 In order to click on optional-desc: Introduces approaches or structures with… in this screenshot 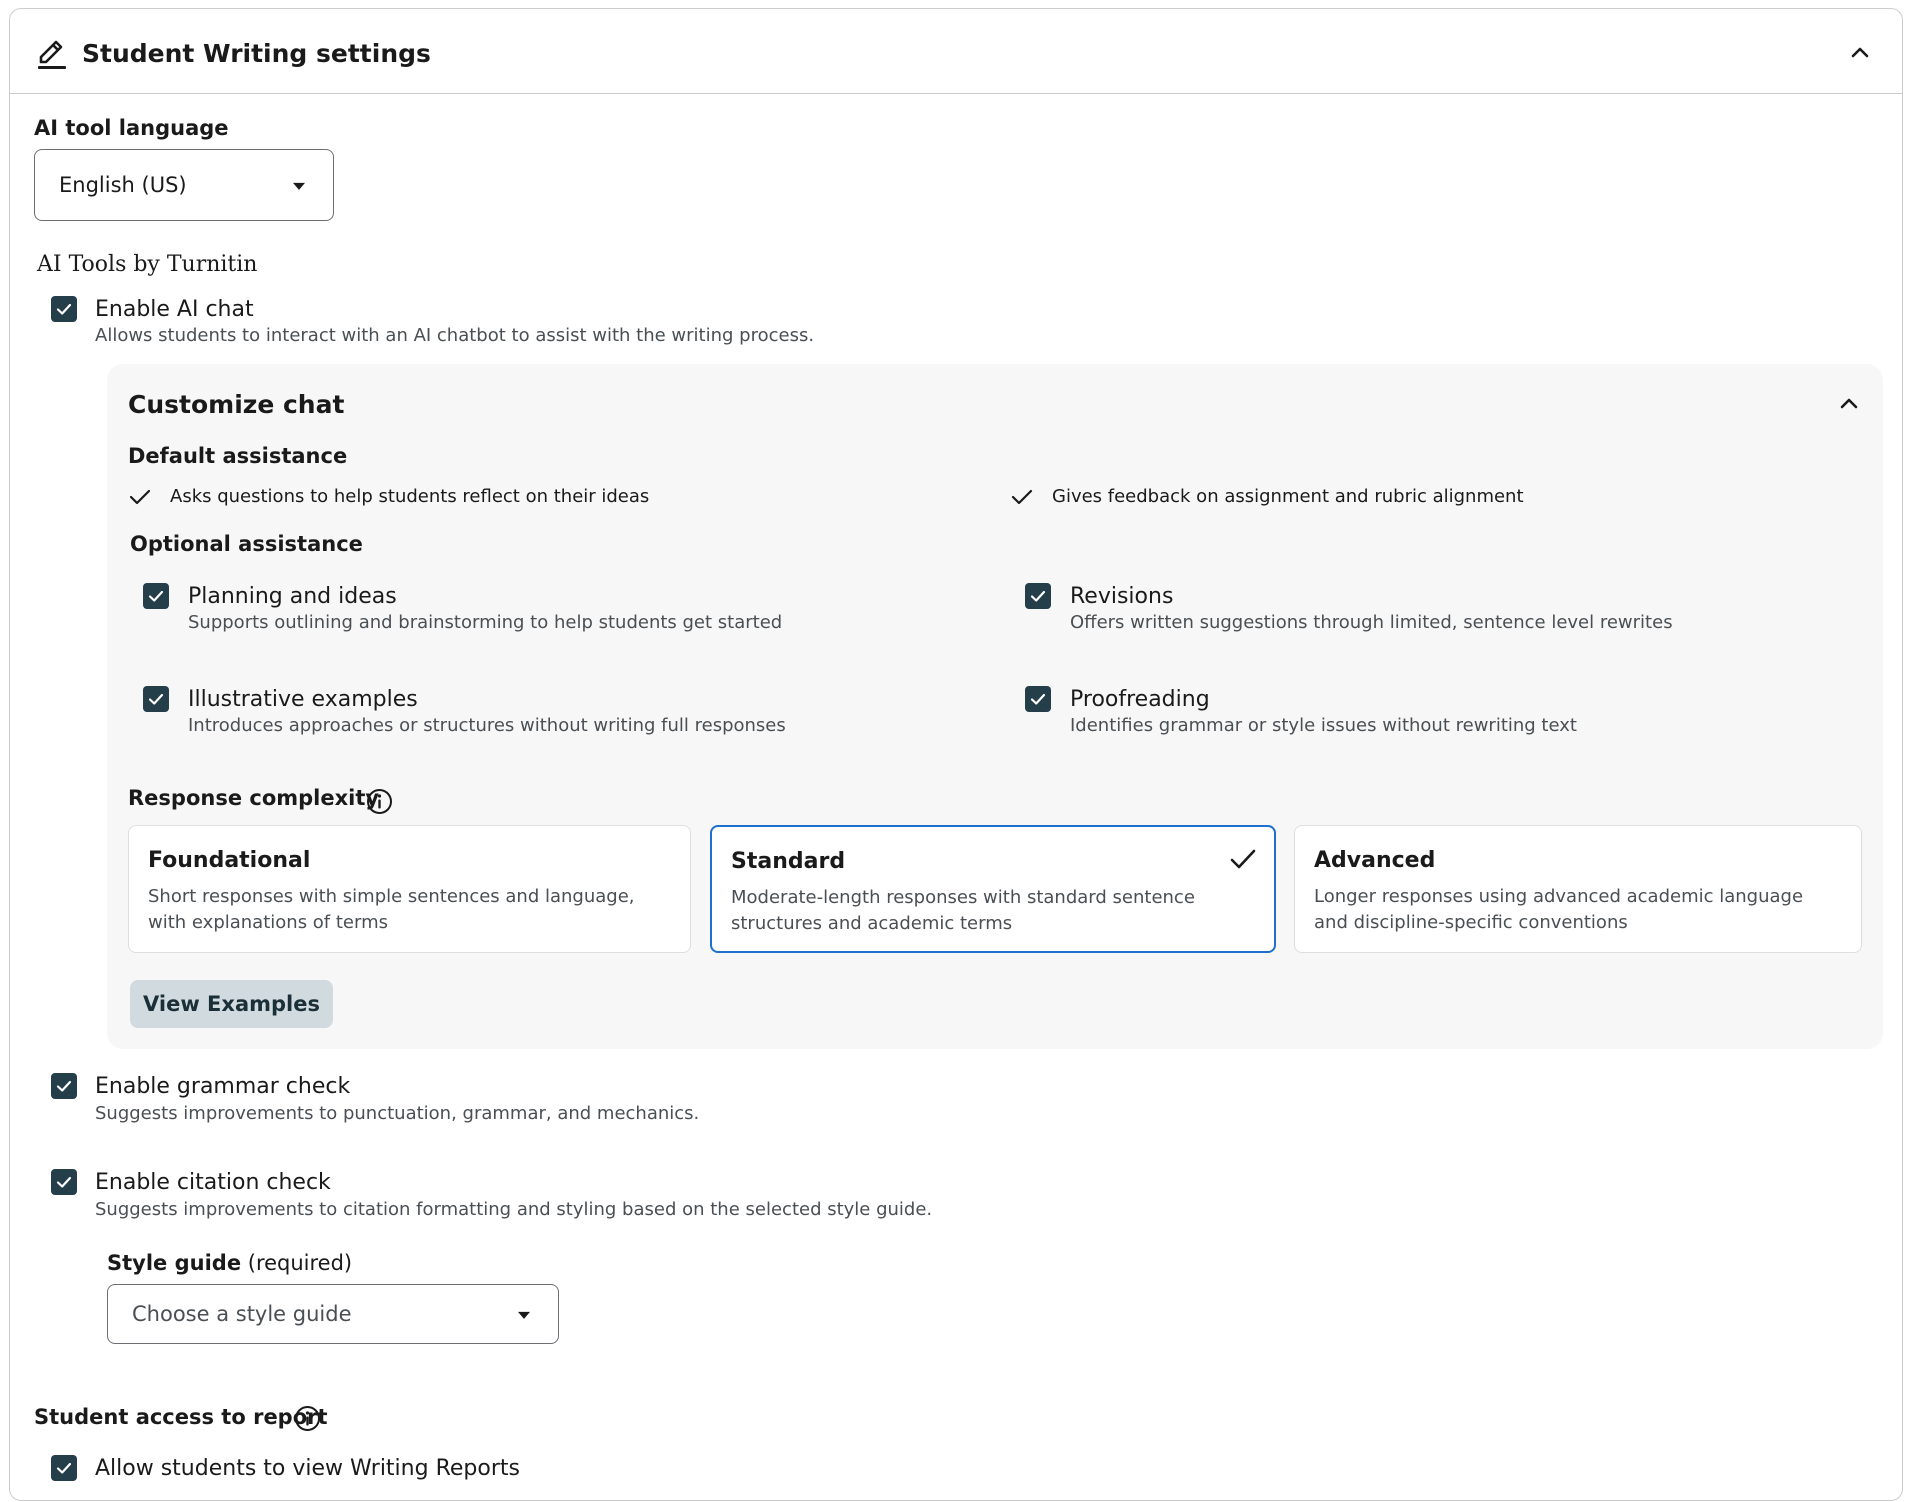, I will do `click(487, 725)`.